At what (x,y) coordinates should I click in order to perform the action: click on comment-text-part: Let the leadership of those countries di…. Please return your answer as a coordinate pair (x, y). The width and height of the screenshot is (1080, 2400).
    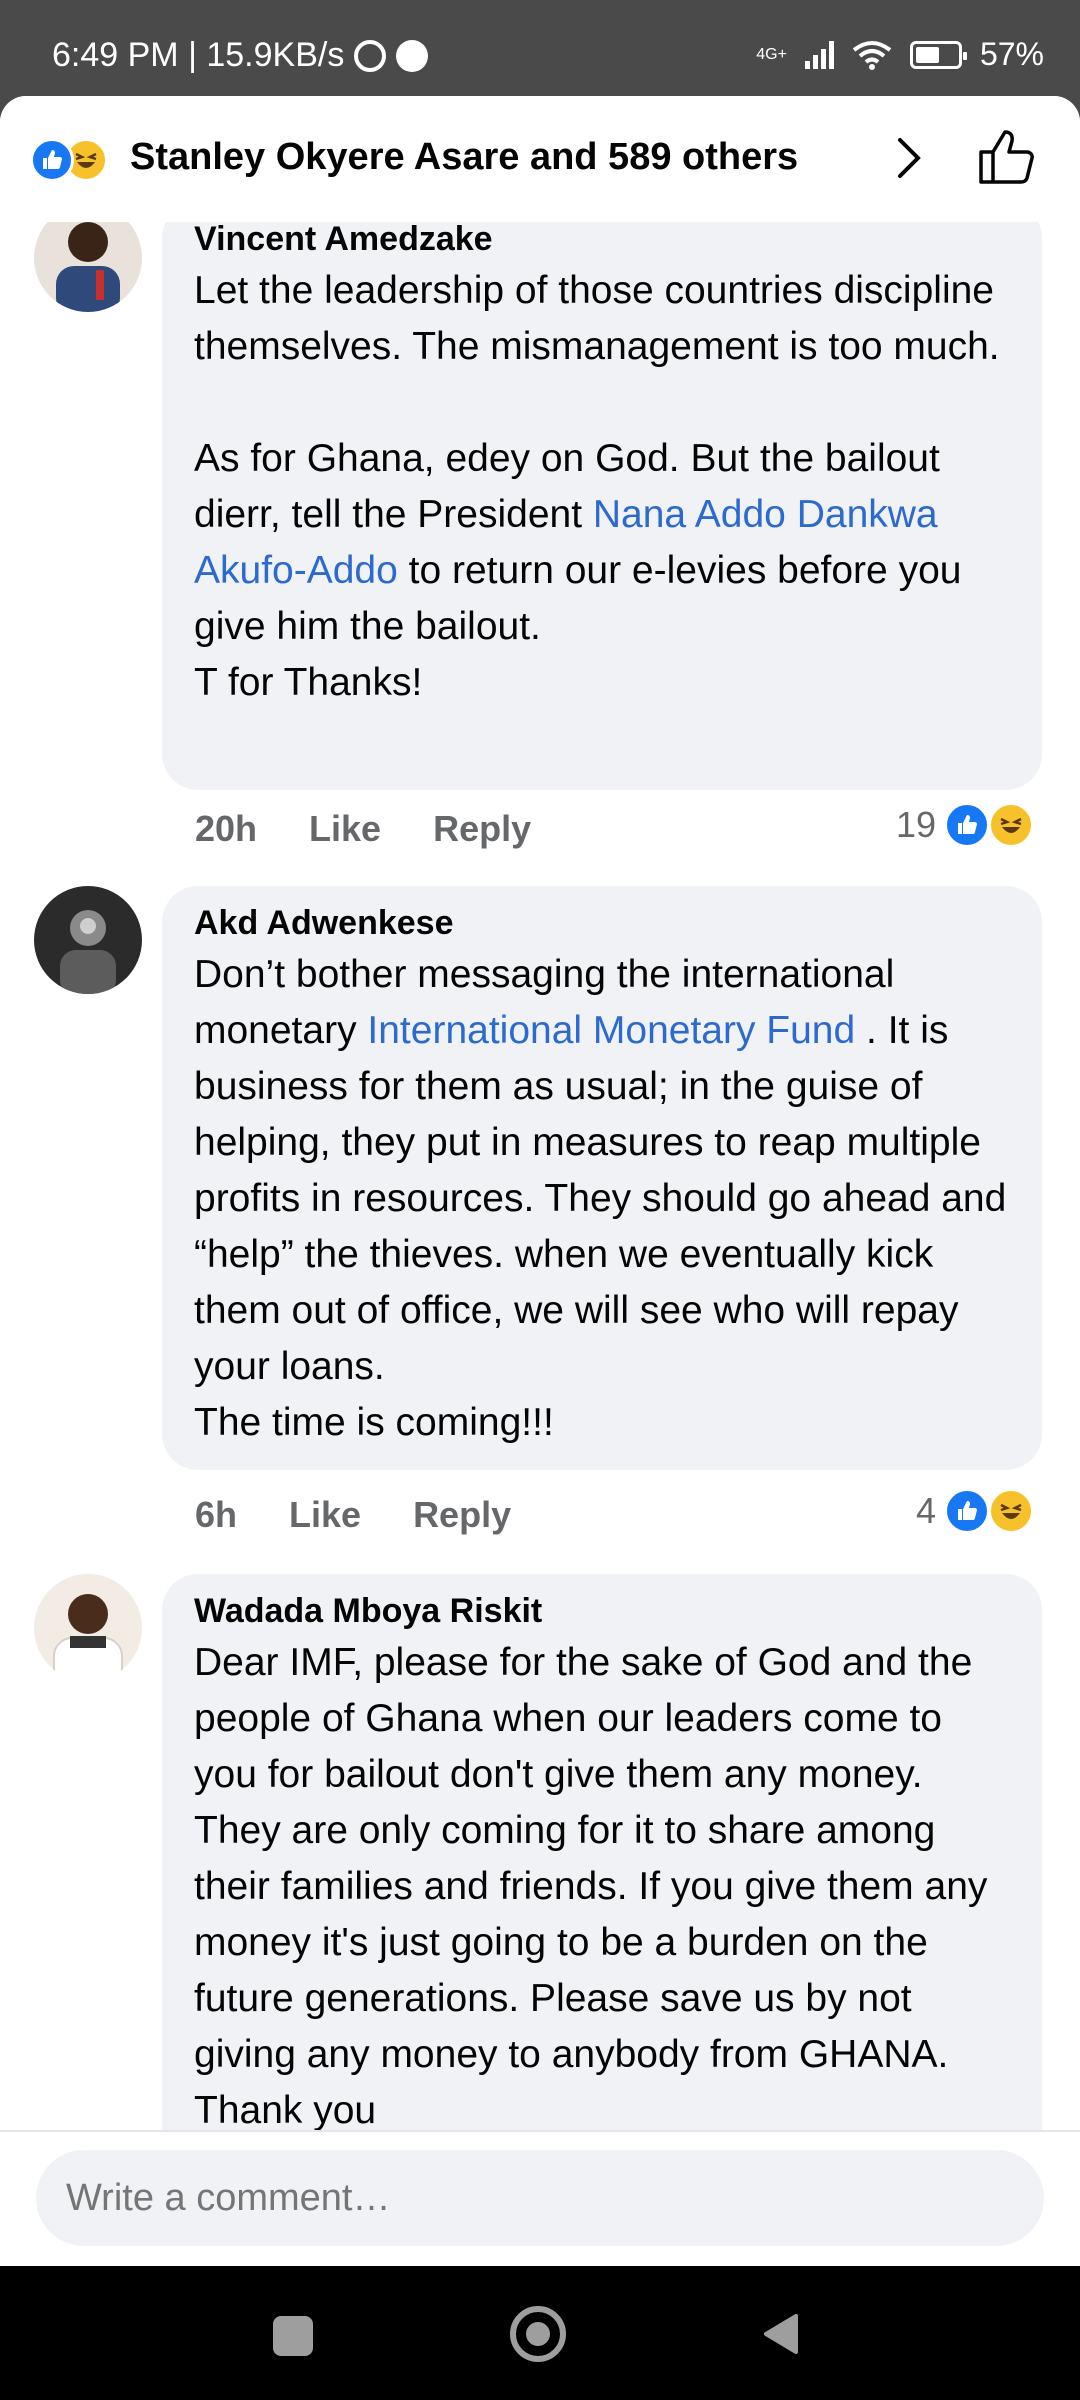
    Looking at the image, I should click on (597, 318).